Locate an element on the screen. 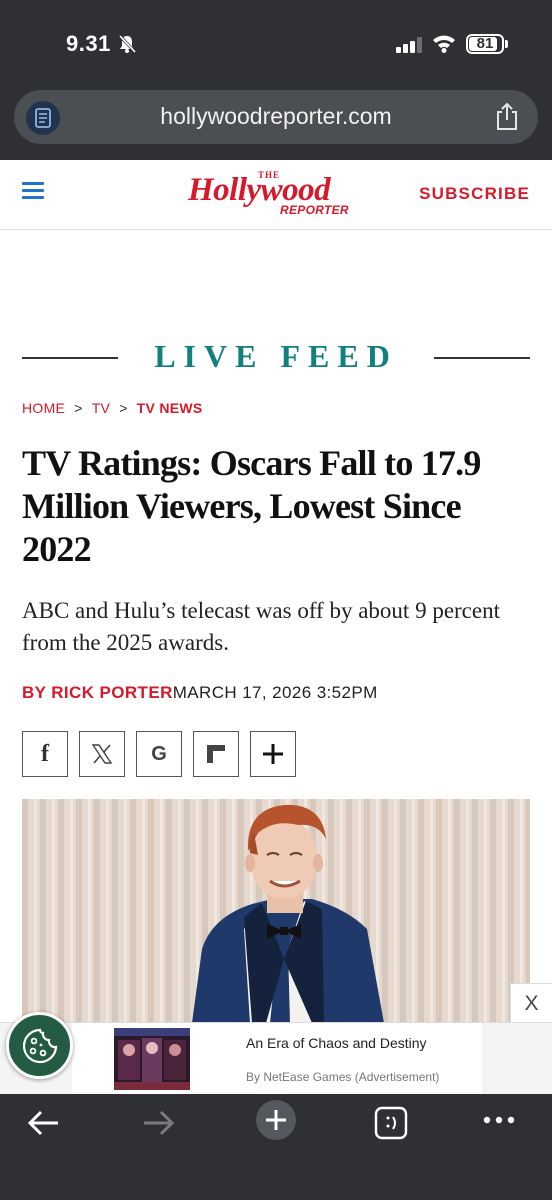 This screenshot has height=1200, width=552. back-arrow-icon is located at coordinates (43, 1123).